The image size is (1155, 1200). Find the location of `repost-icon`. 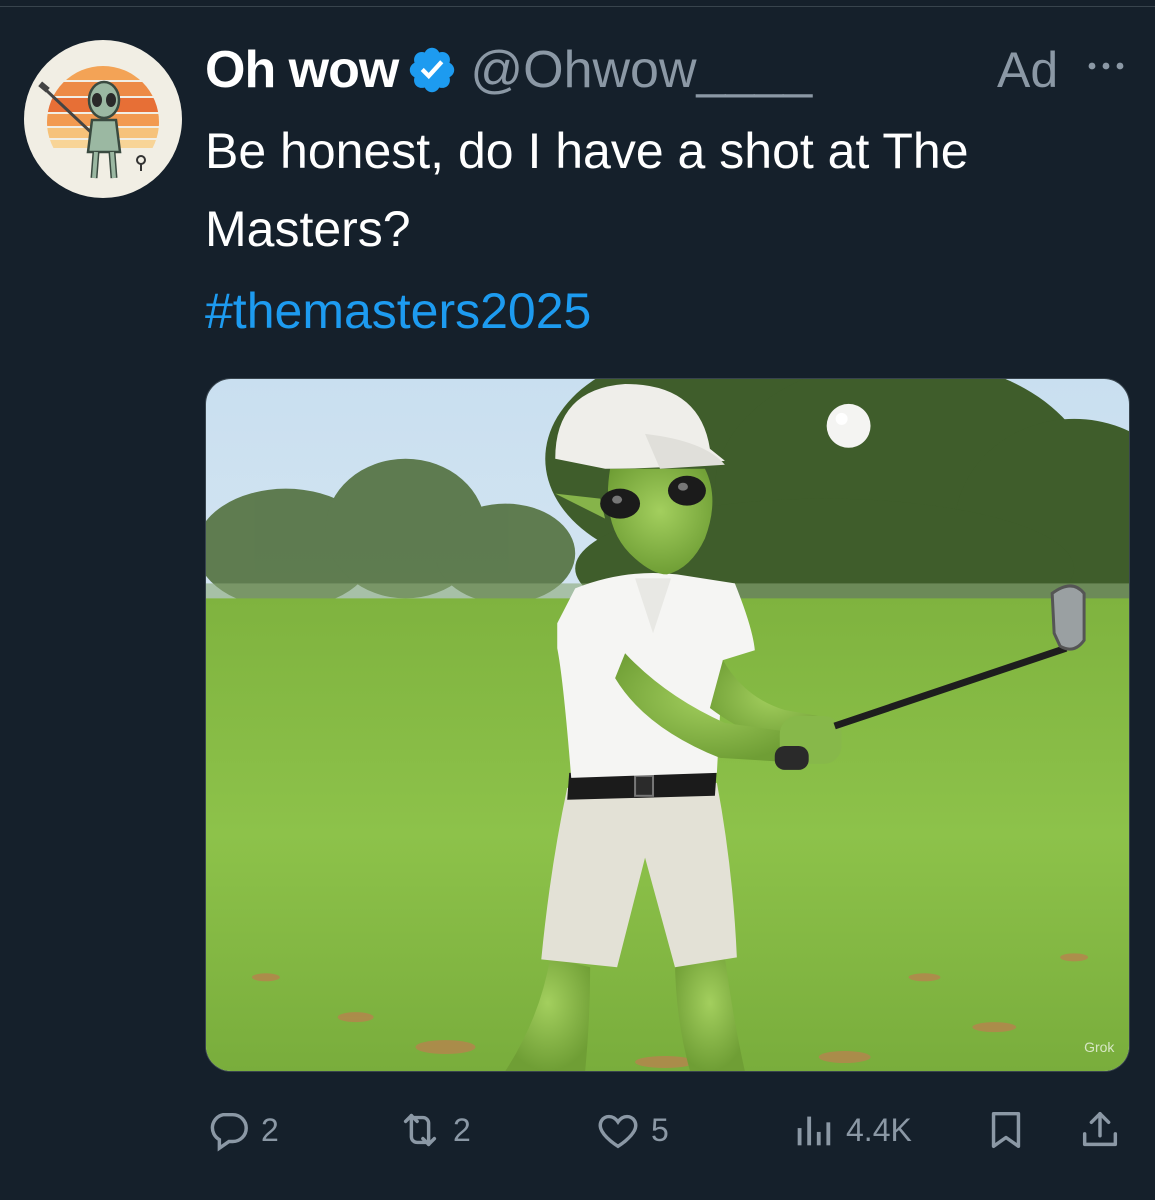

repost-icon is located at coordinates (420, 1130).